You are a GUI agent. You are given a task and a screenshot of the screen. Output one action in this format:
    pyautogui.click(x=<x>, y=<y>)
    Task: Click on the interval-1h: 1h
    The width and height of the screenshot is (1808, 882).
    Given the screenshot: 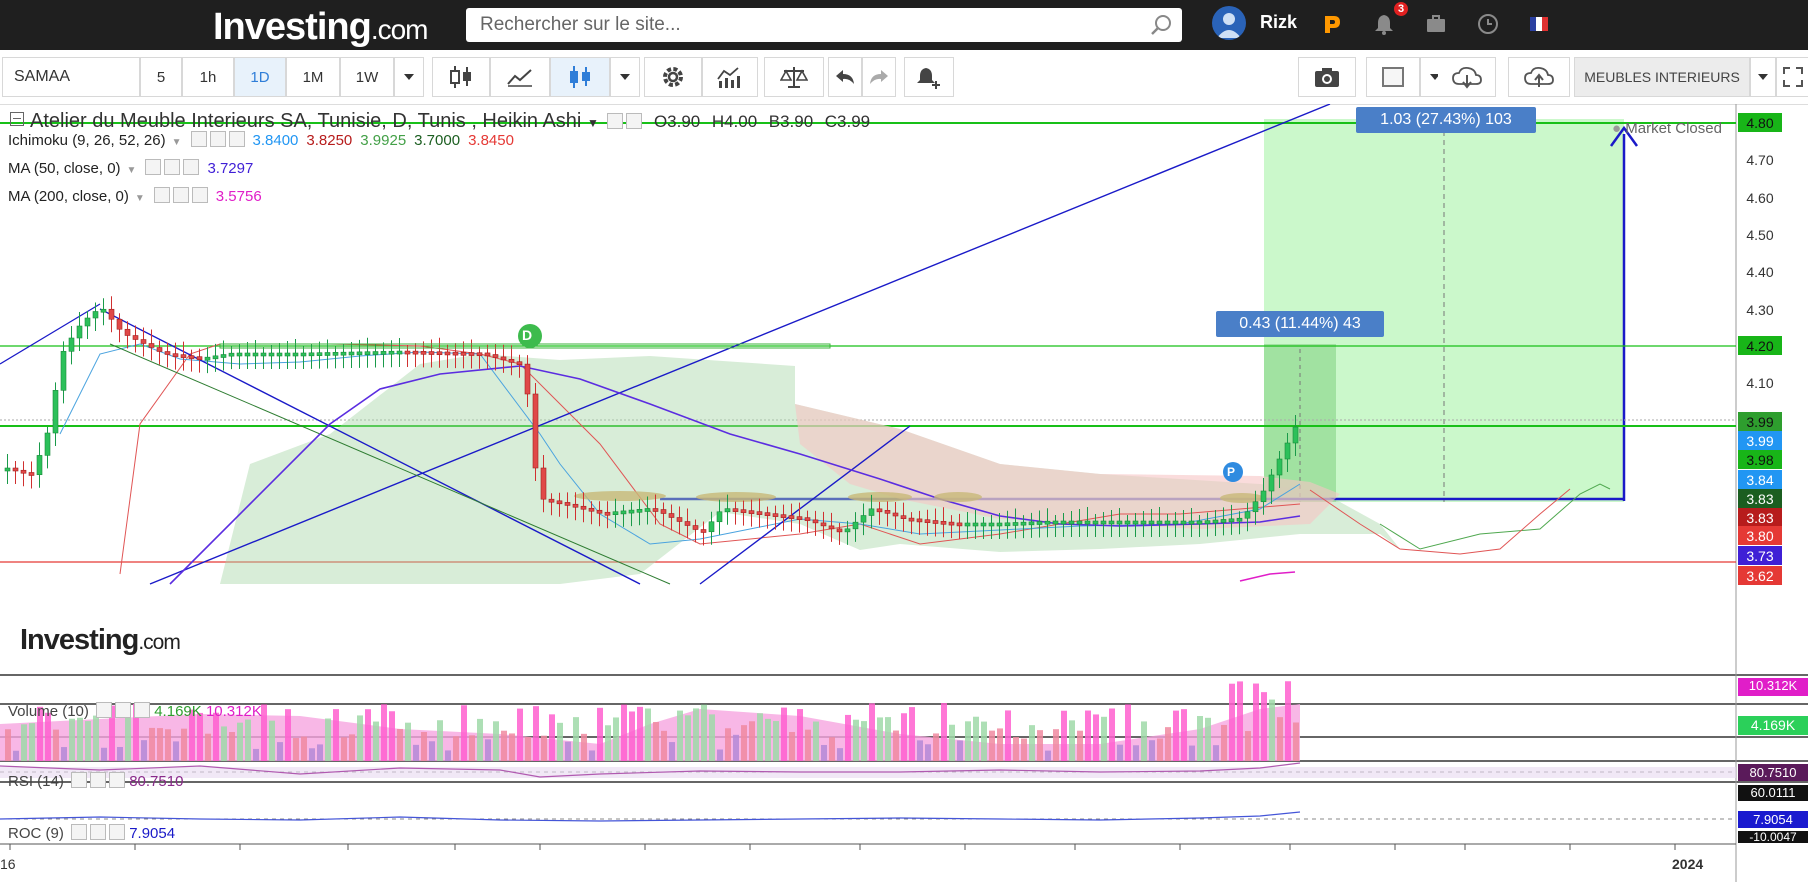 What is the action you would take?
    pyautogui.click(x=208, y=77)
    